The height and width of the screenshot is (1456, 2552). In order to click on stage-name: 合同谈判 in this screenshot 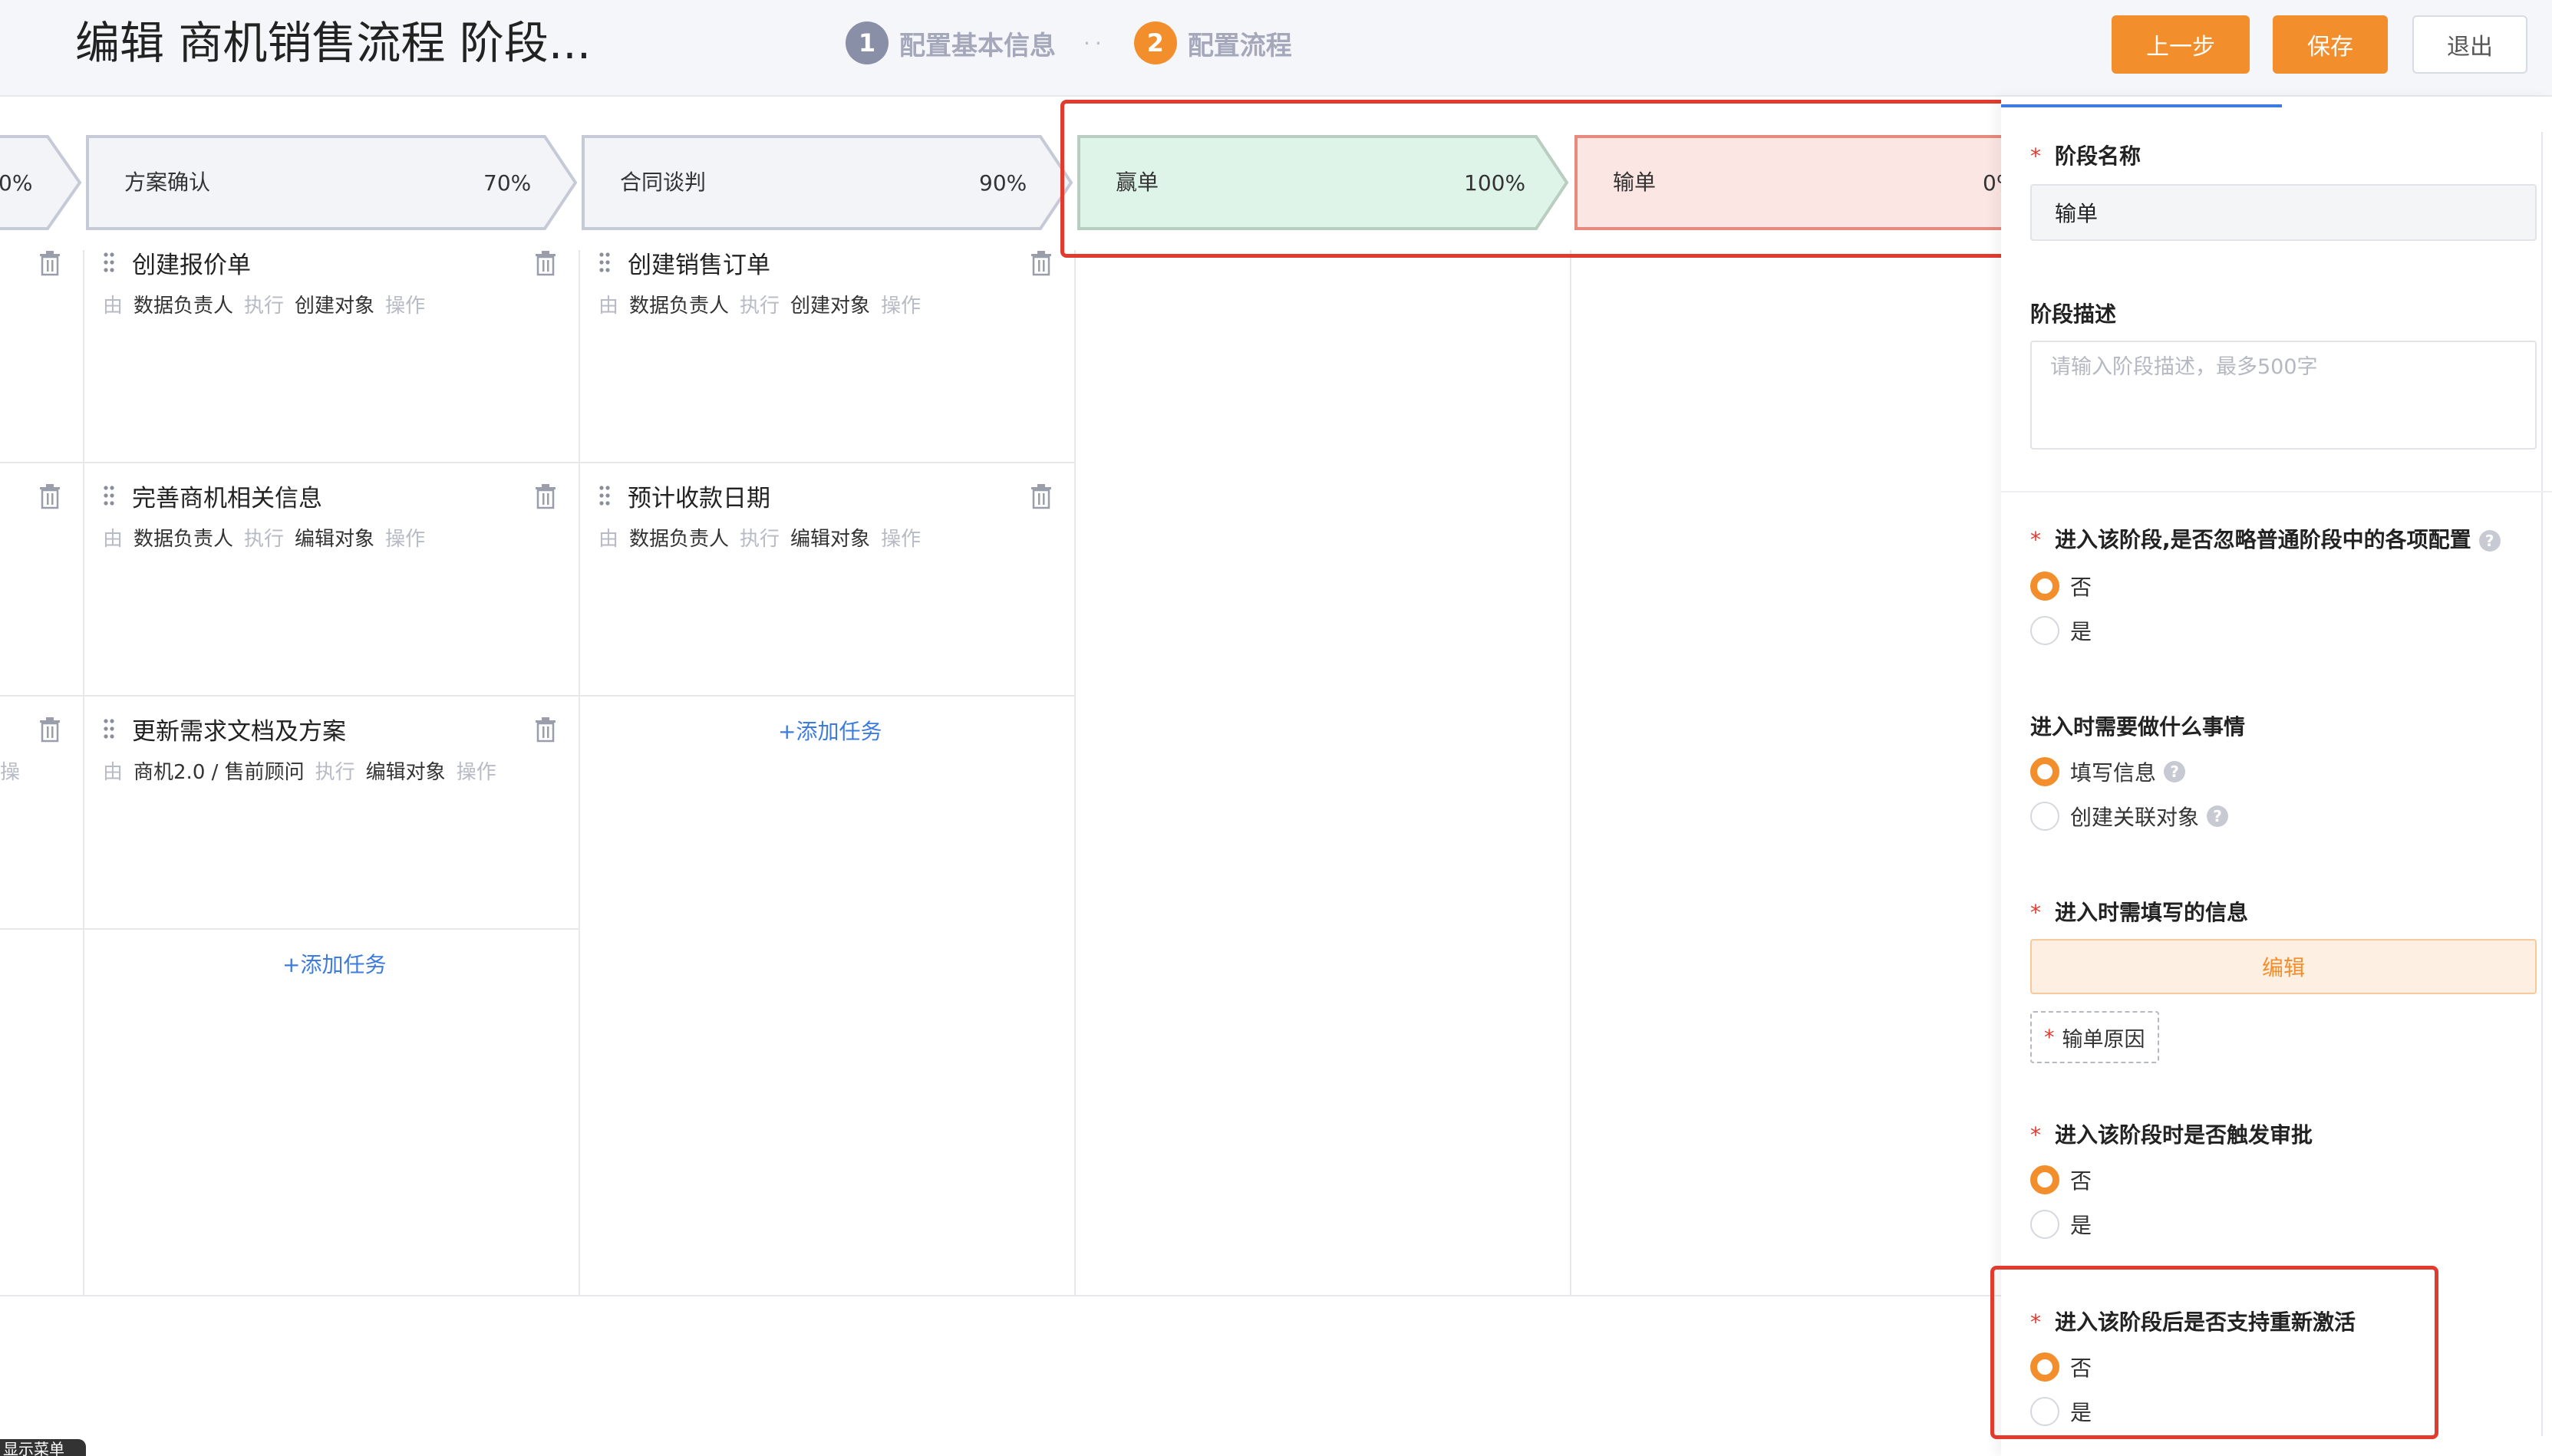, I will do `click(663, 182)`.